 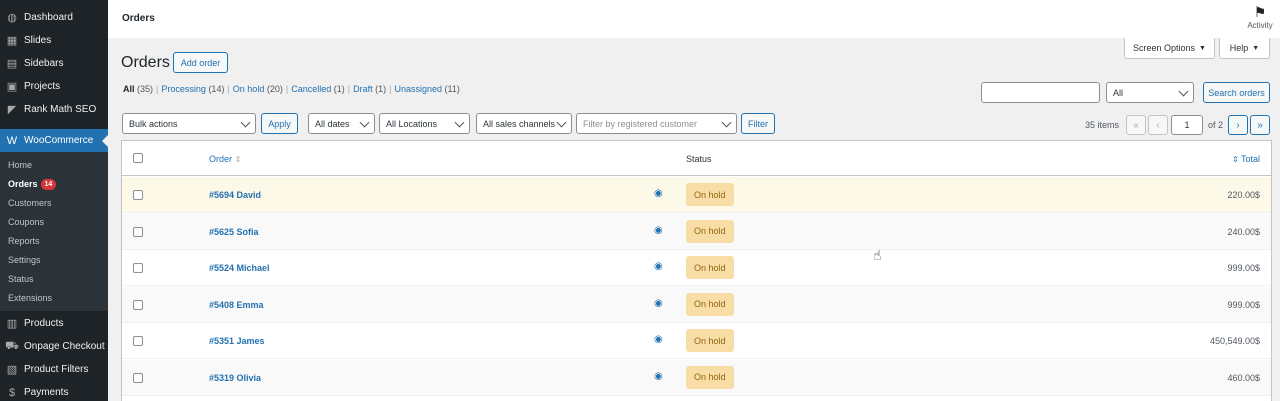 I want to click on order-link: #5351 James, so click(x=237, y=341).